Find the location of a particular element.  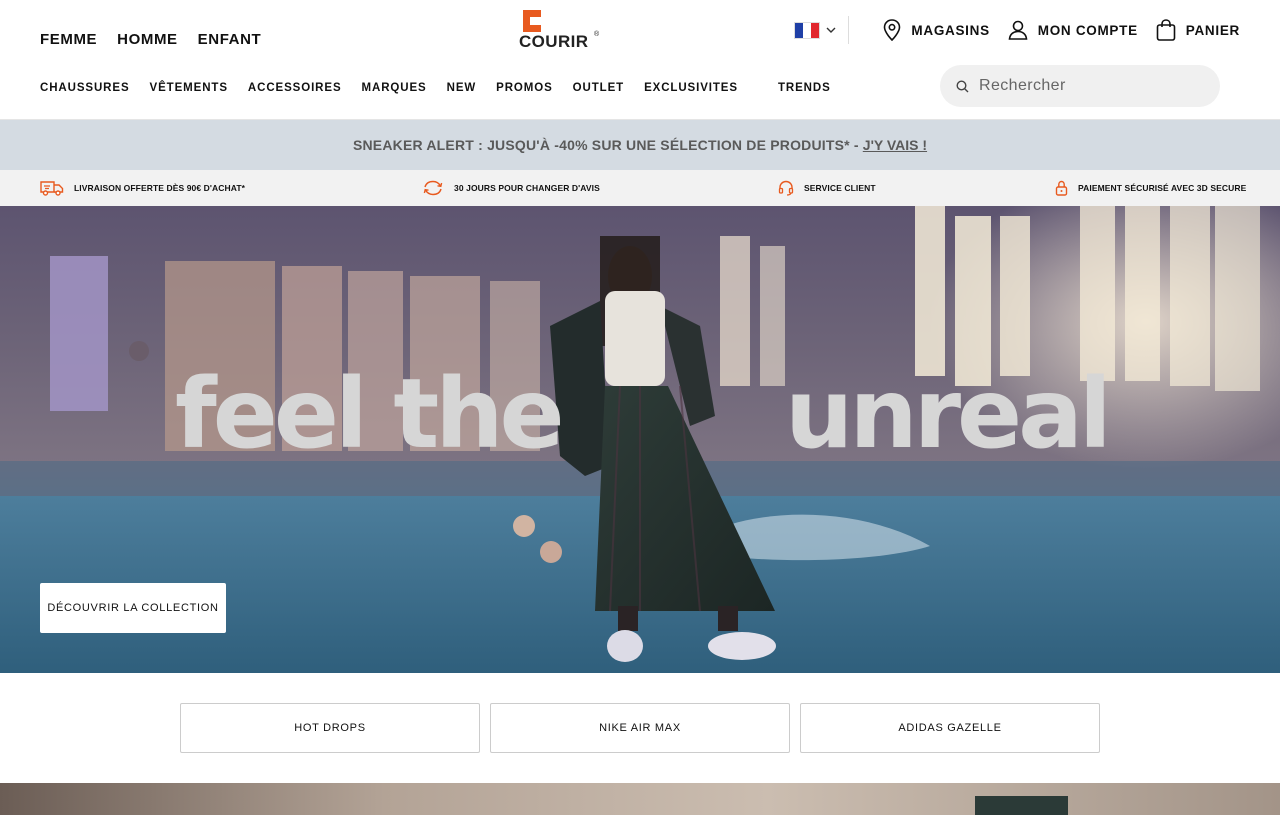

nav-promos: PROMOS is located at coordinates (524, 88).